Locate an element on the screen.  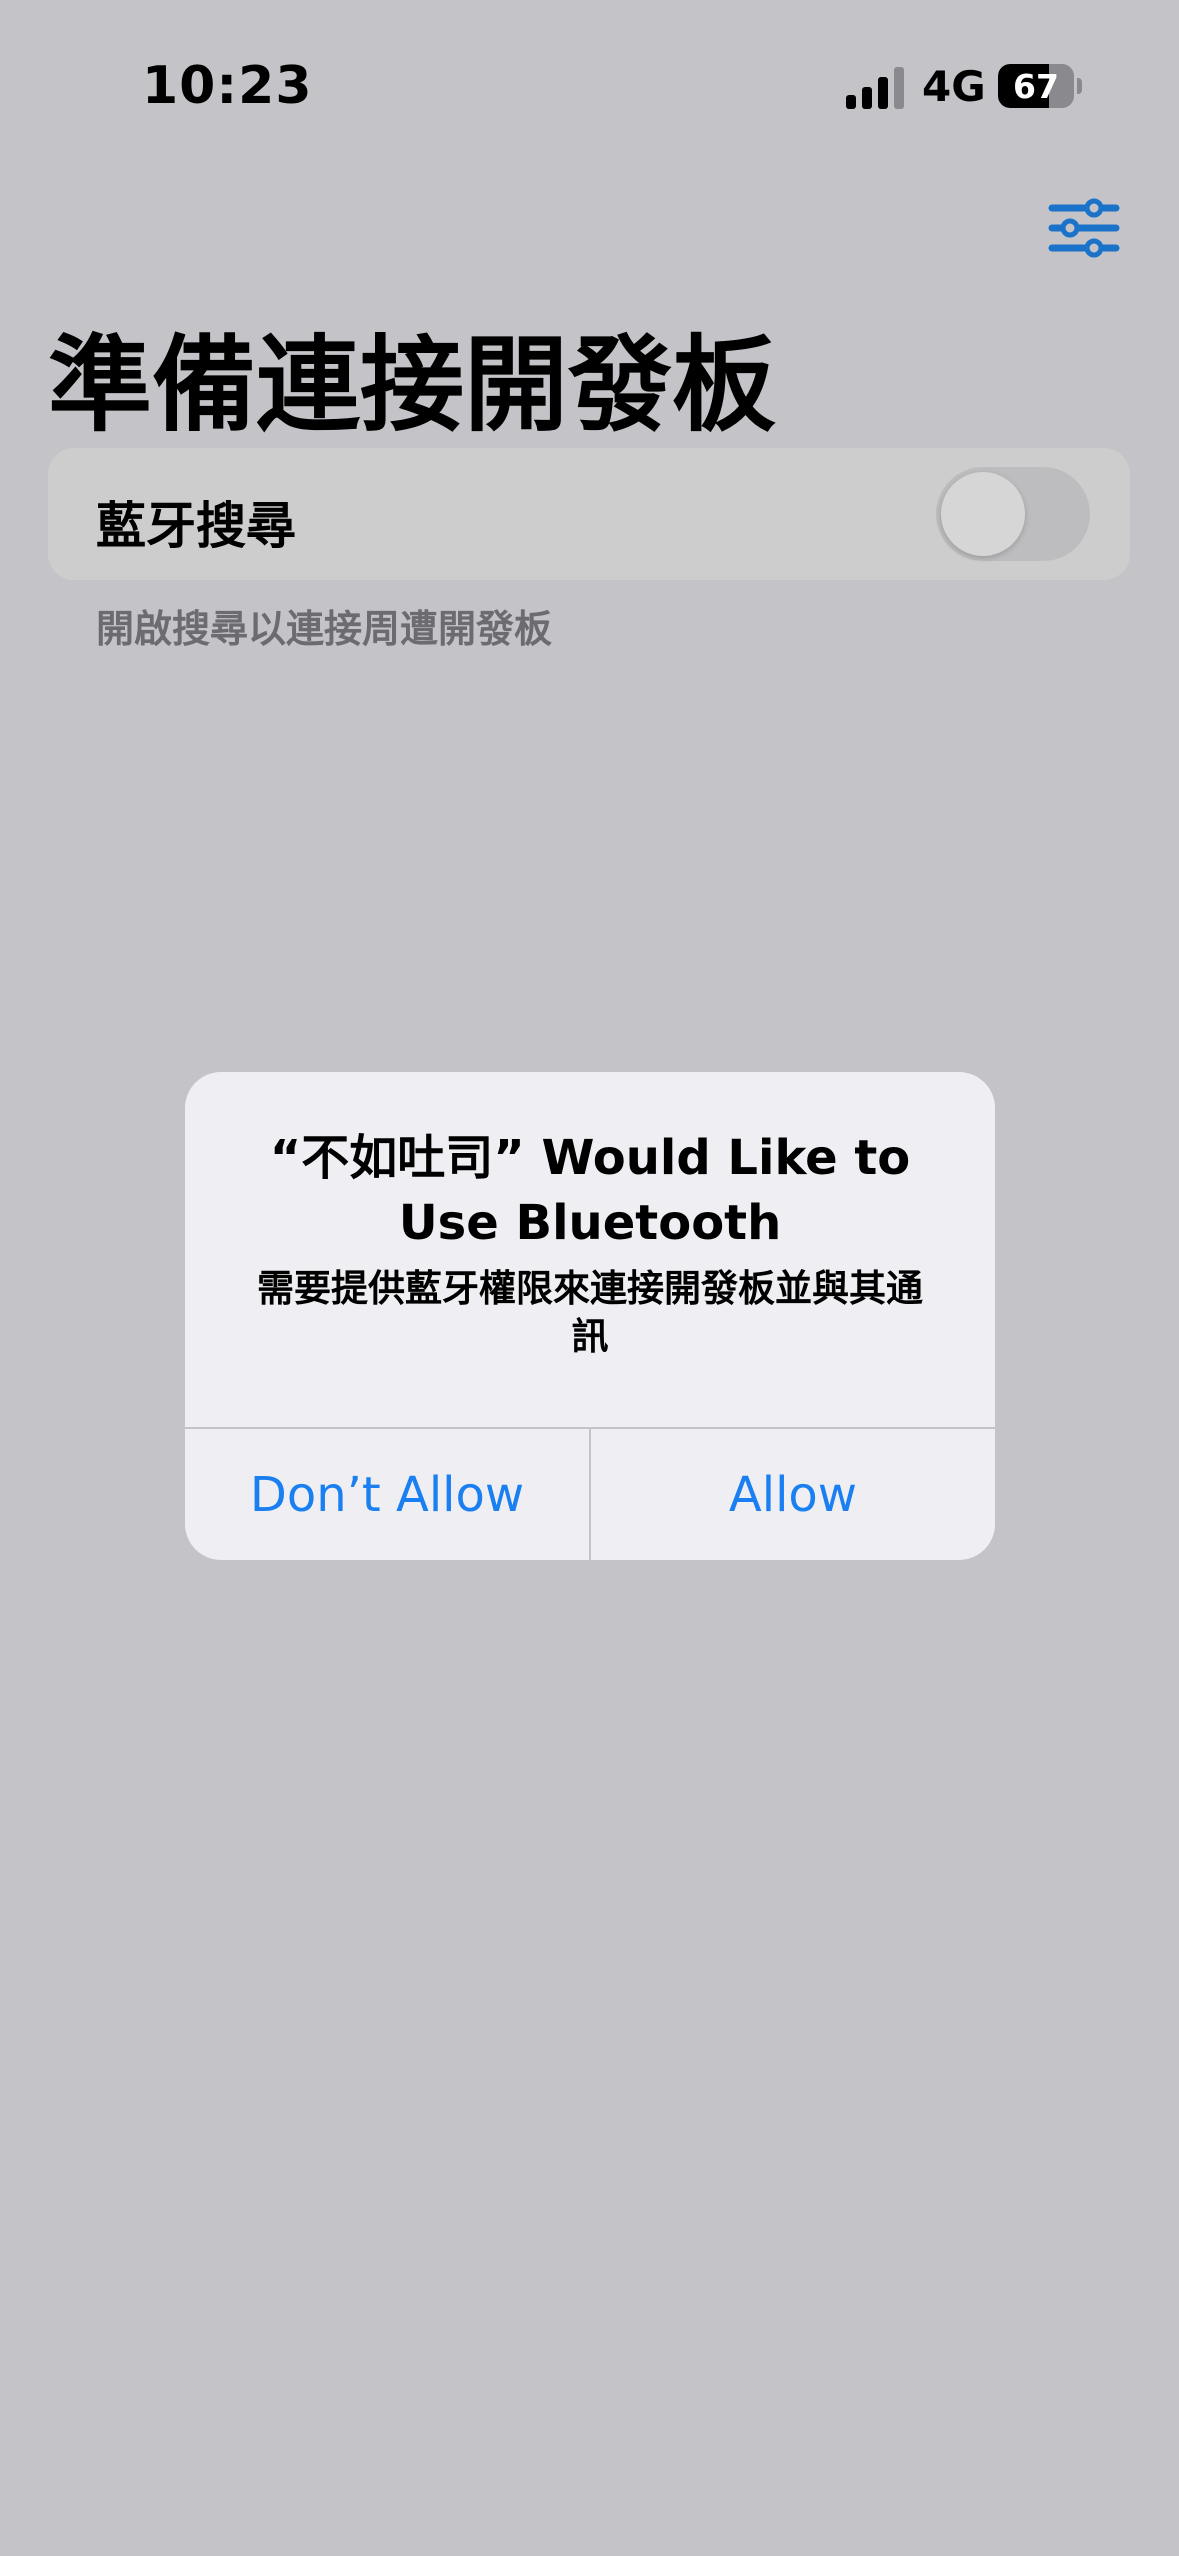
settings-button is located at coordinates (1084, 228).